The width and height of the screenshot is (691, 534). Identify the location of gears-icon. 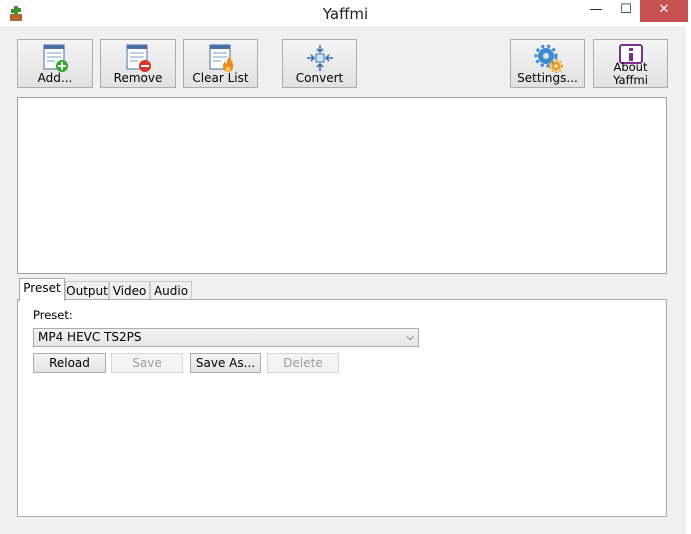
(548, 58).